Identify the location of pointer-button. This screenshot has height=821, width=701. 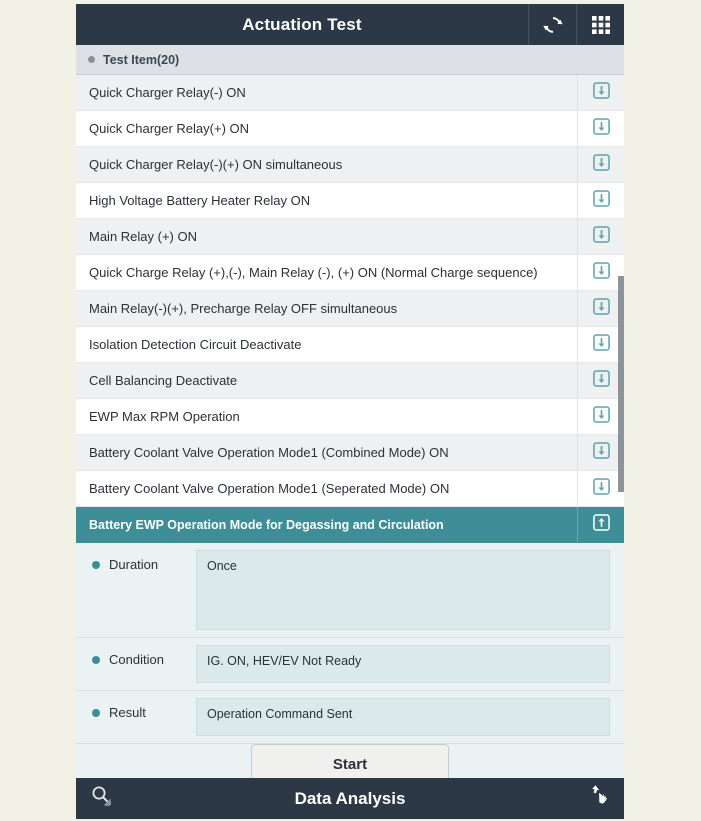
(599, 798).